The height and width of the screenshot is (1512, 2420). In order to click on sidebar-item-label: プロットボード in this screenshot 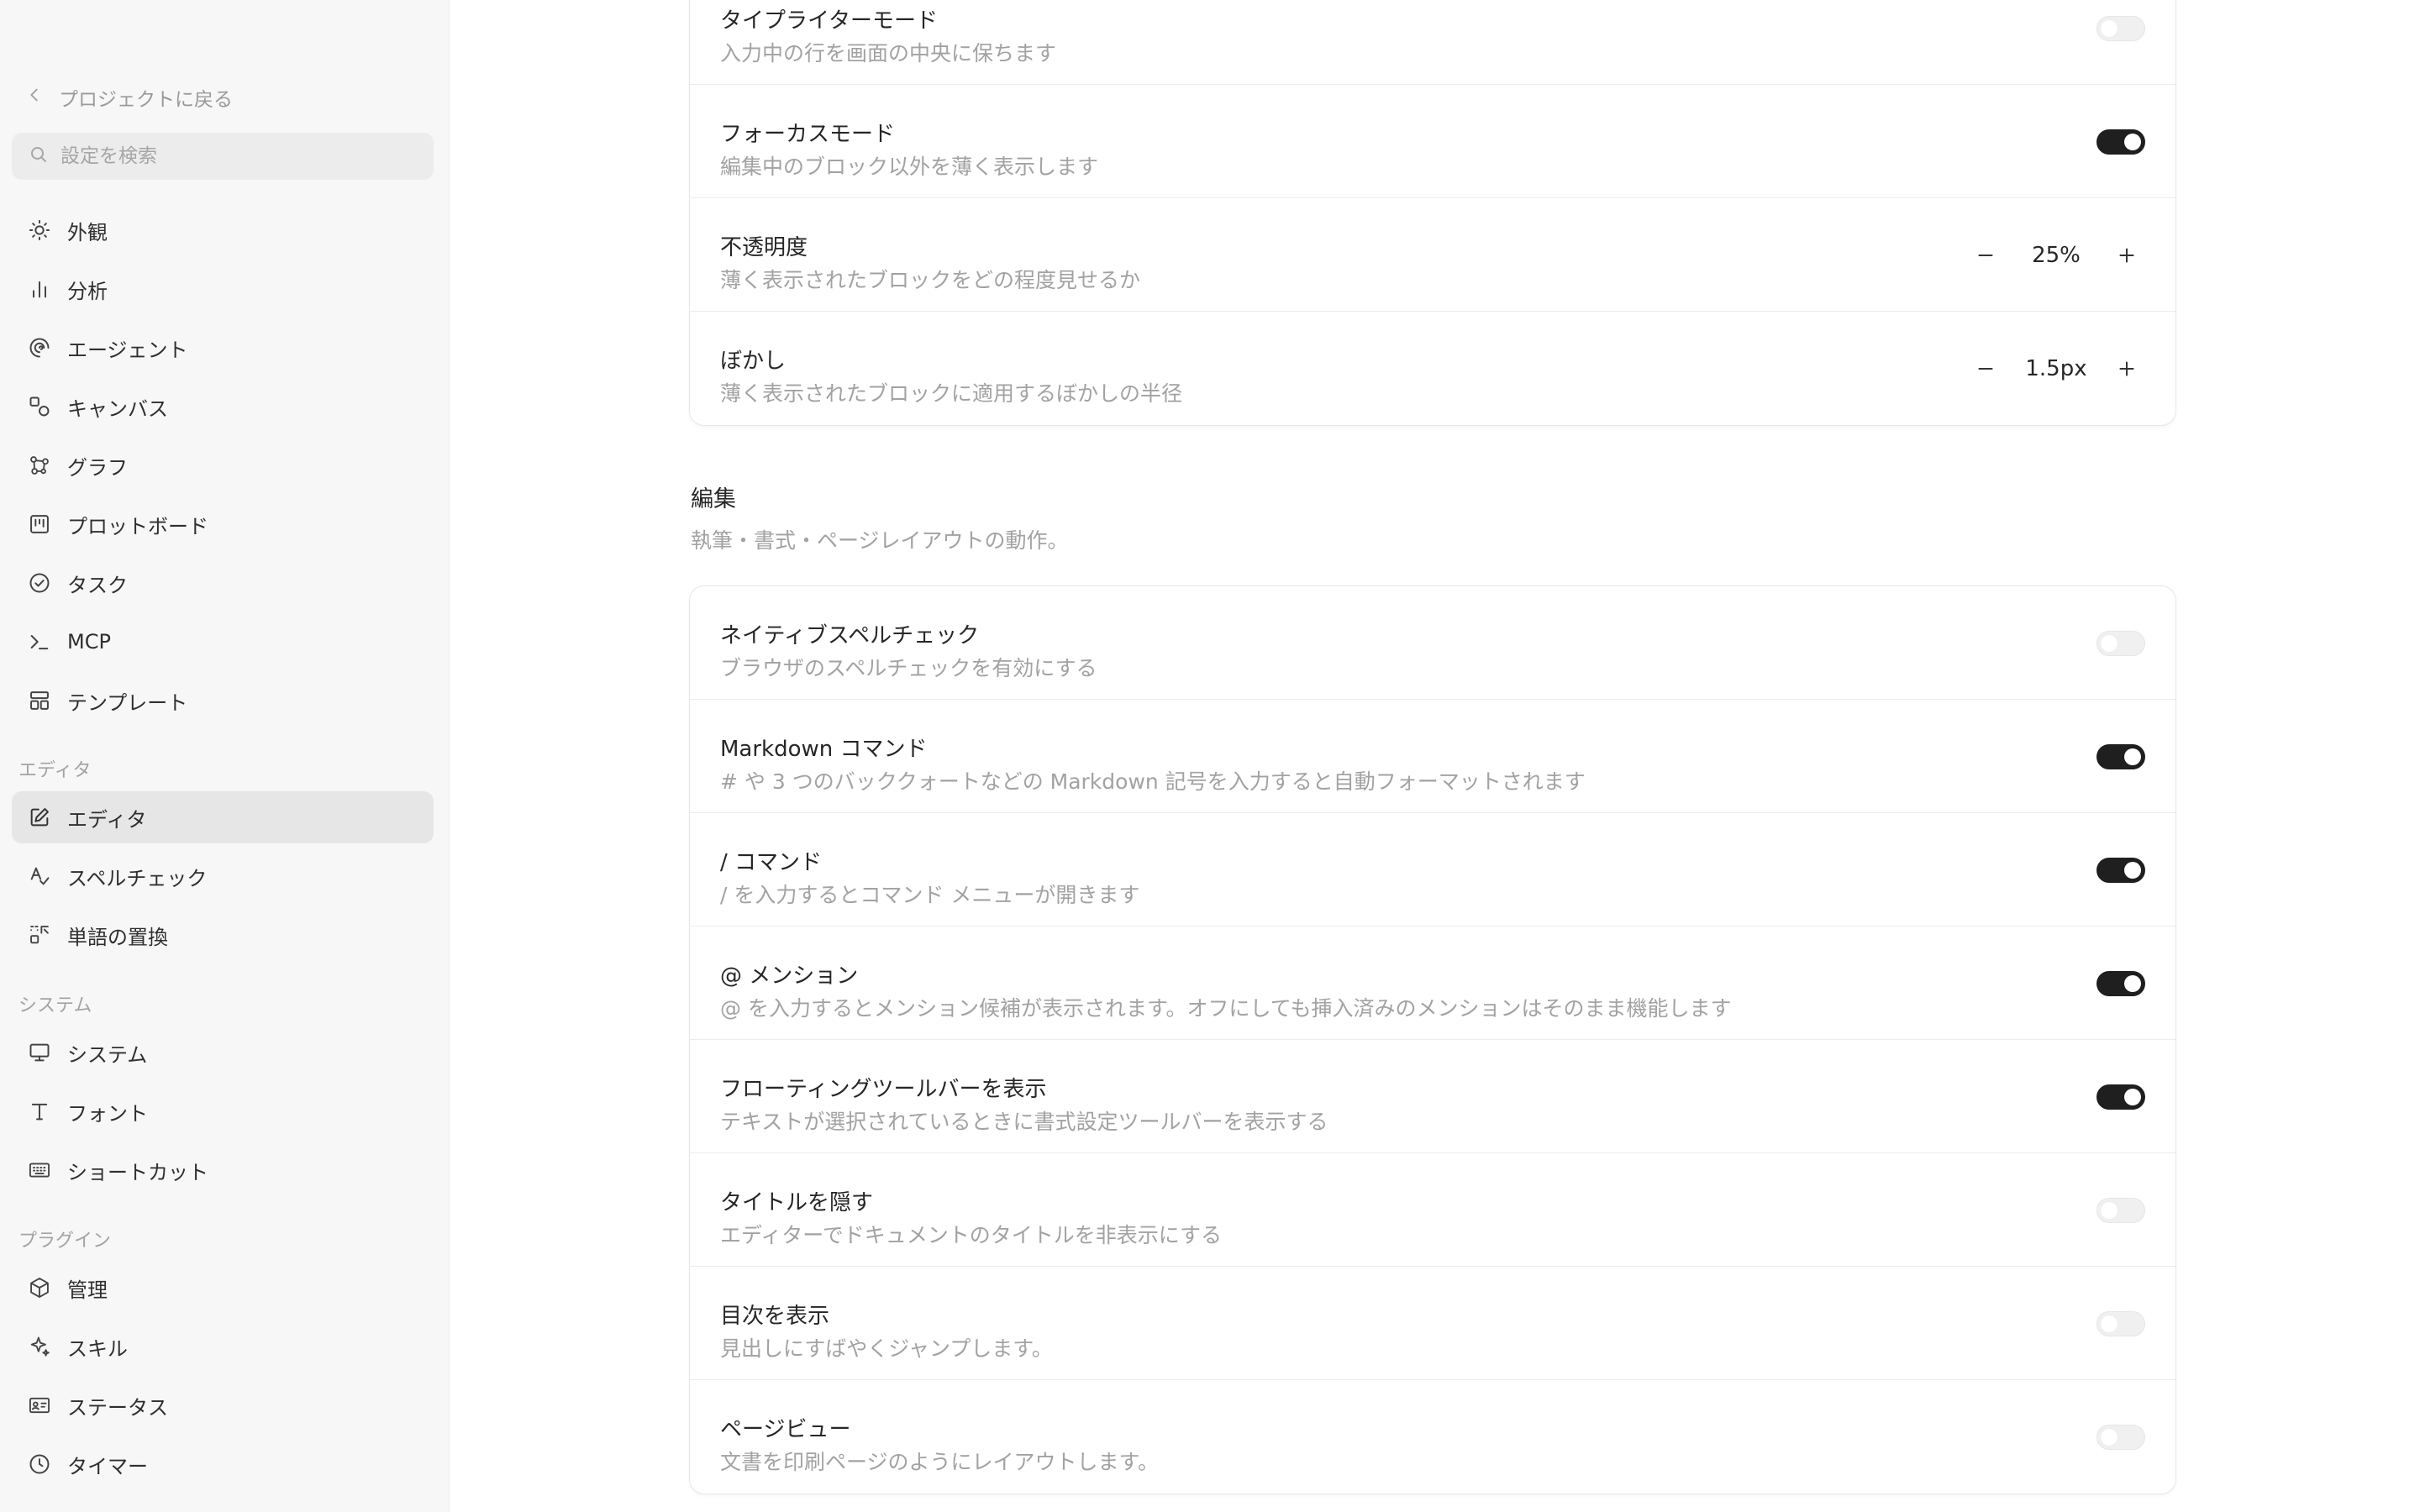, I will do `click(138, 526)`.